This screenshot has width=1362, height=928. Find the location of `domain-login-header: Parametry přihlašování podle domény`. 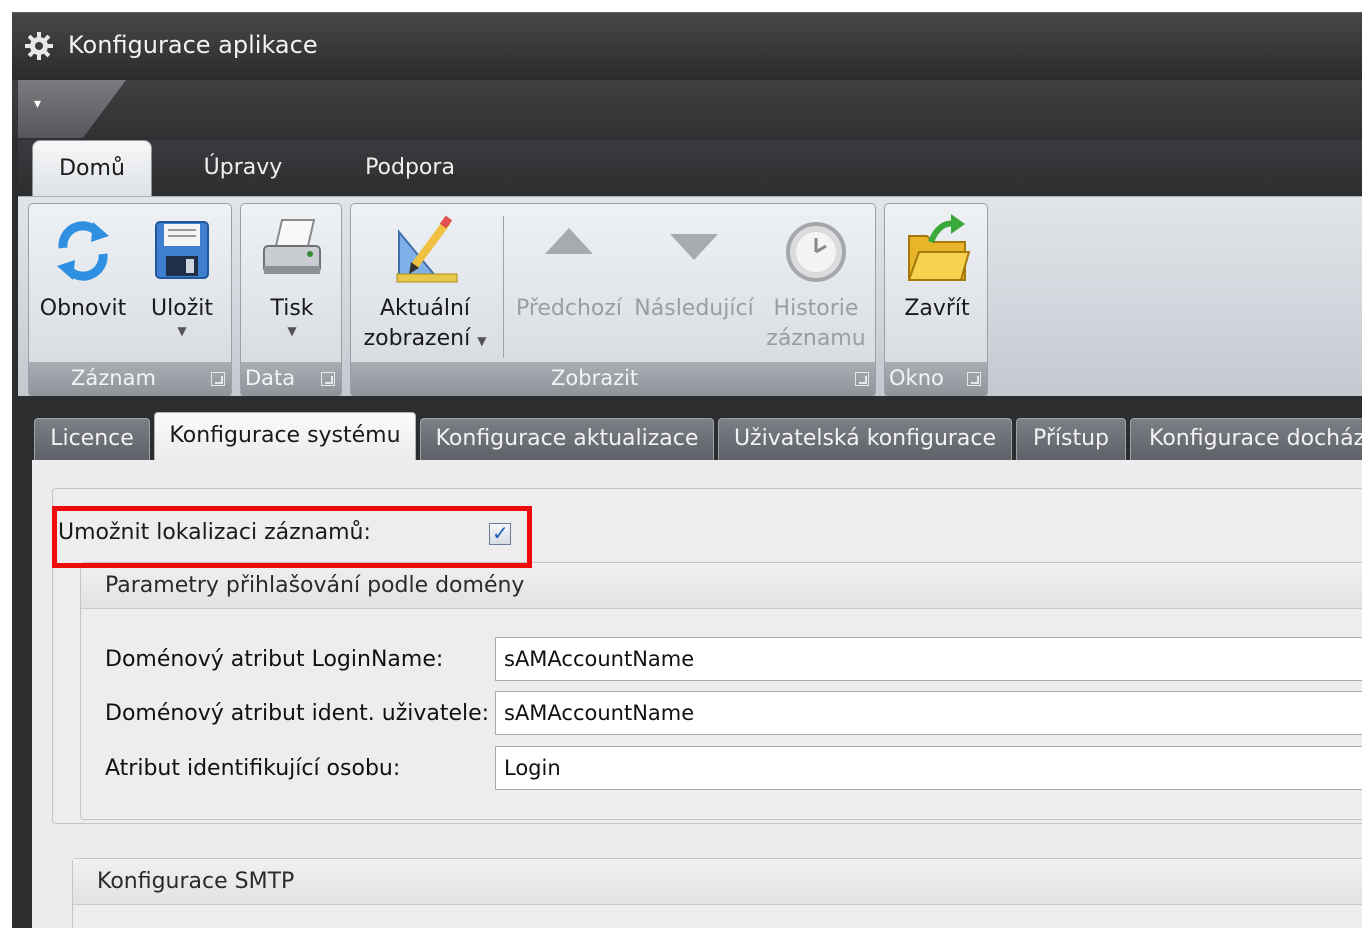

domain-login-header: Parametry přihlašování podle domény is located at coordinates (721, 586).